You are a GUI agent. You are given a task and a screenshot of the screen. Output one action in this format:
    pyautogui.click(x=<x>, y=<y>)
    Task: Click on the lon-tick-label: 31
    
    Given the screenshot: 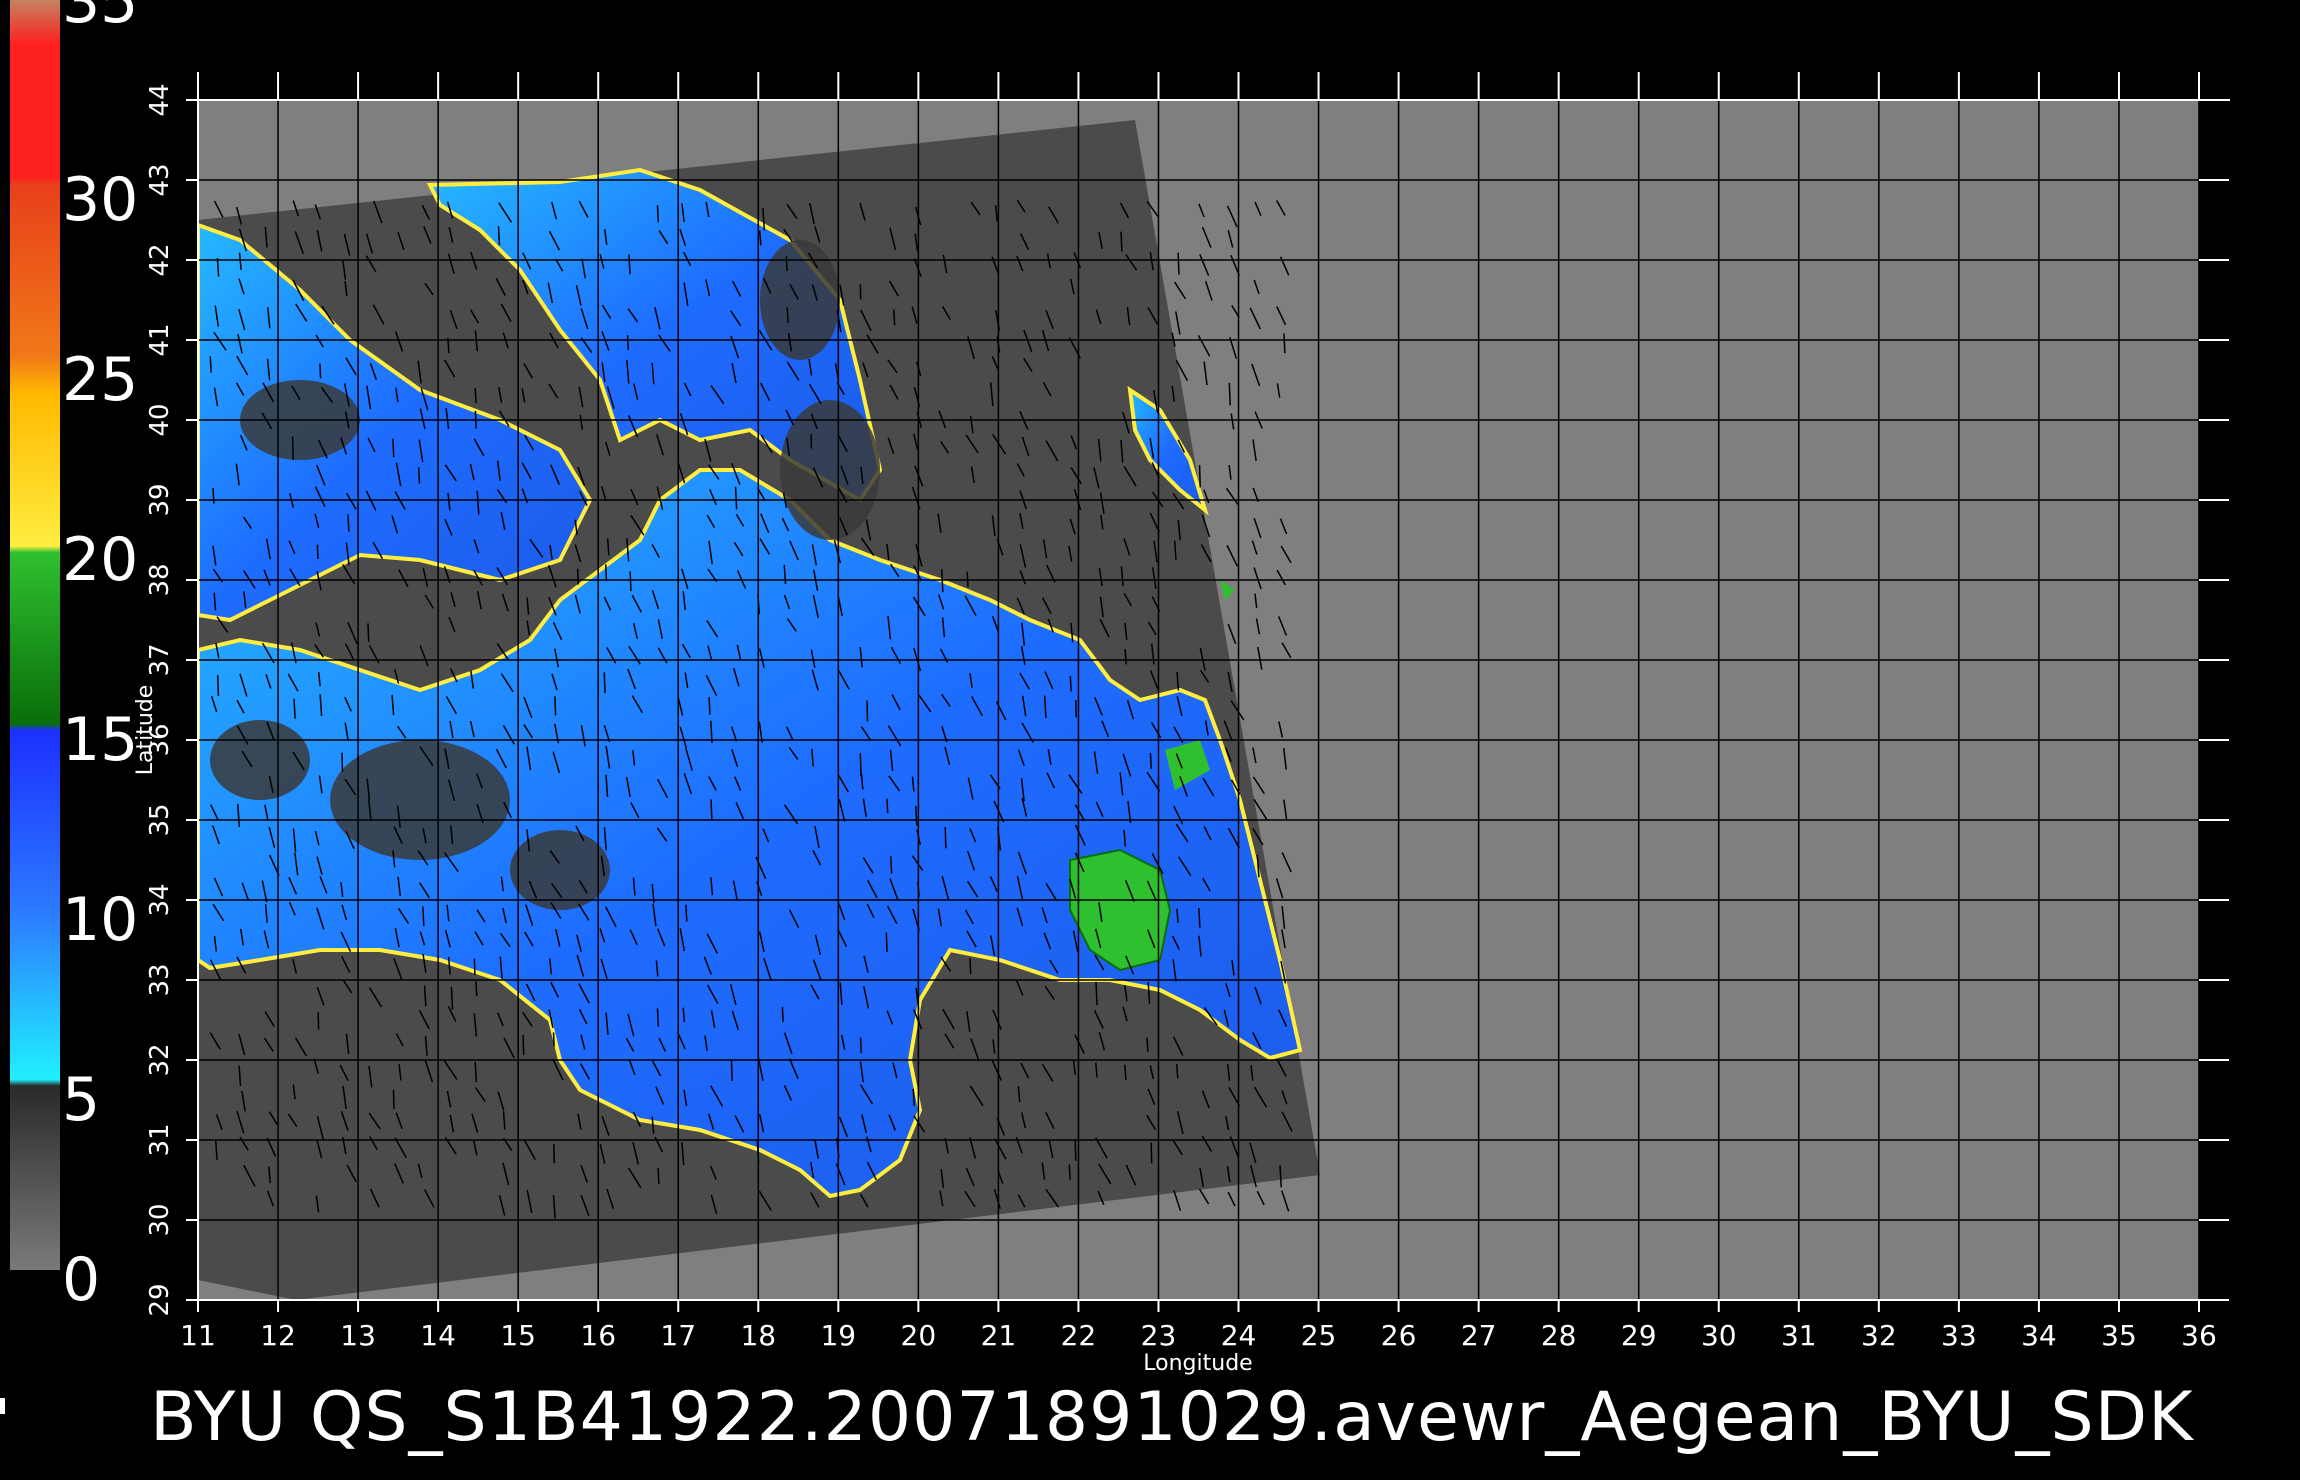 What is the action you would take?
    pyautogui.click(x=1799, y=1335)
    